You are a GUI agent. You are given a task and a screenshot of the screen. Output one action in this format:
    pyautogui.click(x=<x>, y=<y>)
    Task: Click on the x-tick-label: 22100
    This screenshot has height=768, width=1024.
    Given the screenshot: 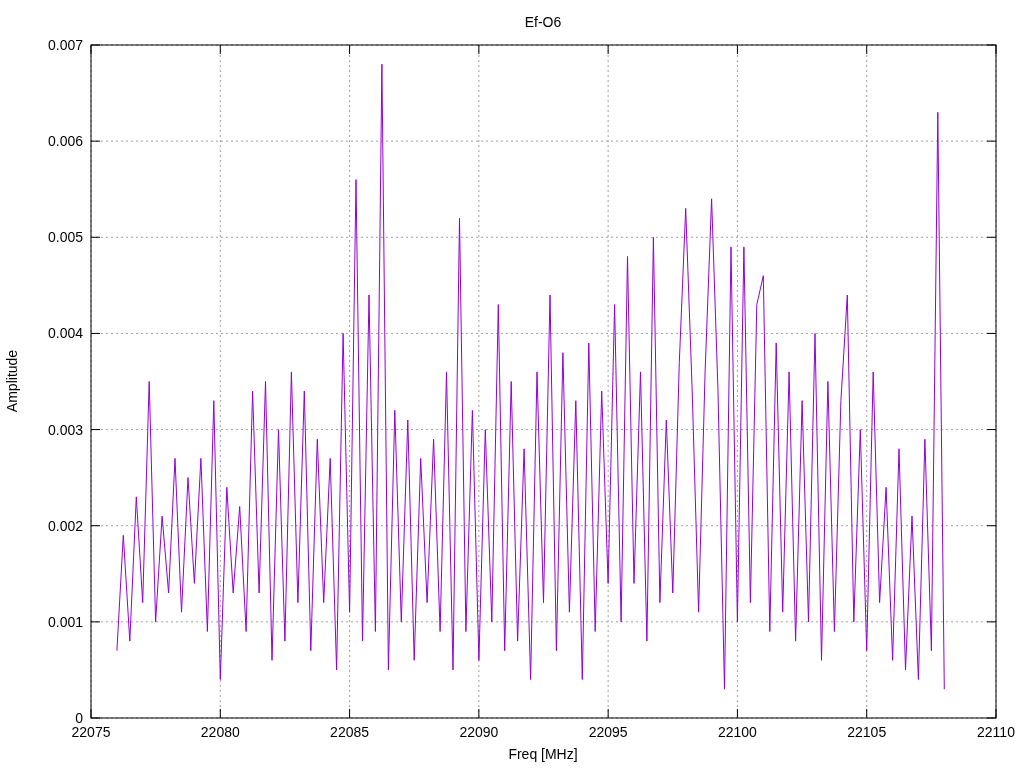 What is the action you would take?
    pyautogui.click(x=737, y=732)
    